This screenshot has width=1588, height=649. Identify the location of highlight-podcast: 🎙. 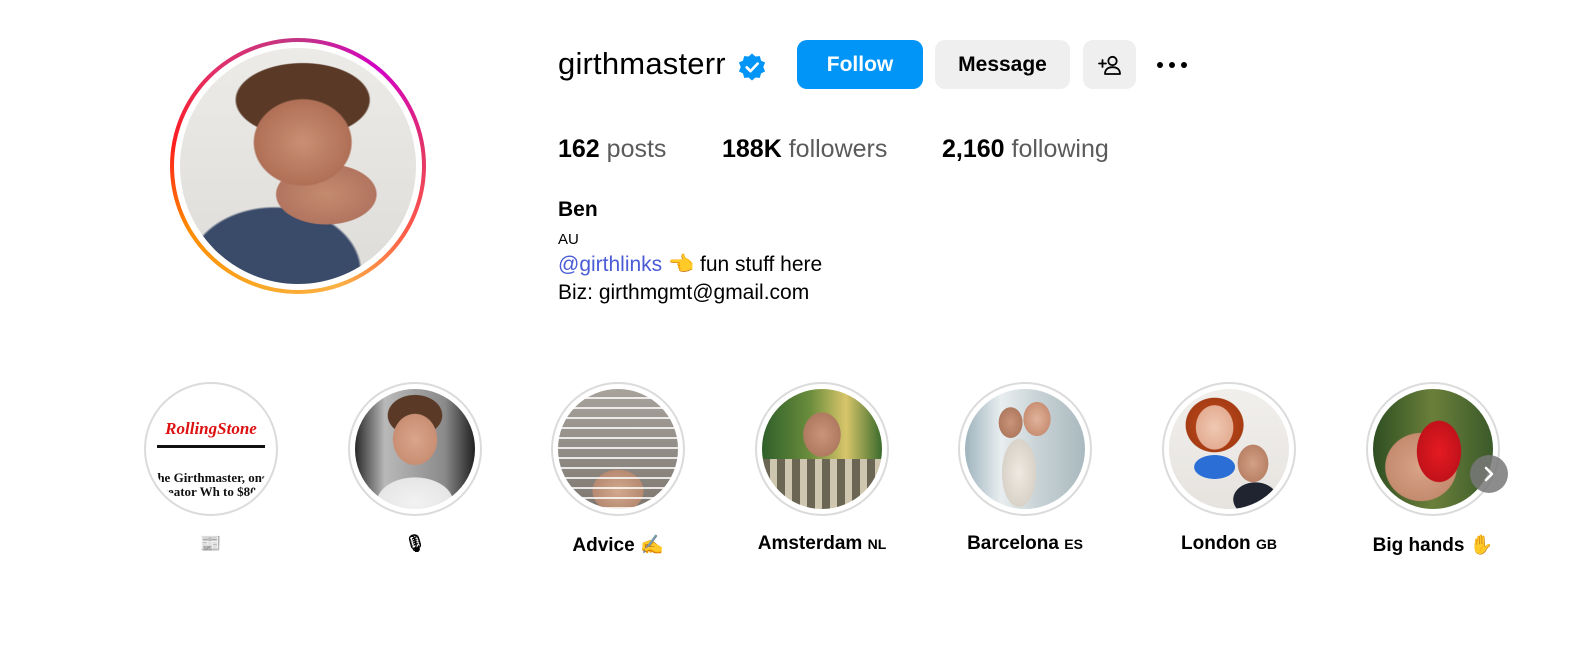
(415, 467).